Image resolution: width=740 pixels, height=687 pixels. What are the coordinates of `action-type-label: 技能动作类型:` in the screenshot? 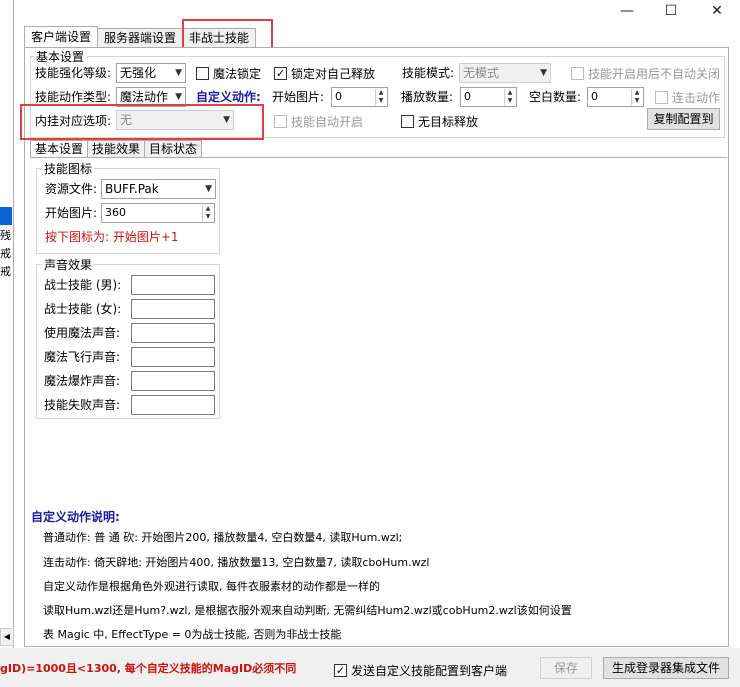 It's located at (73, 97).